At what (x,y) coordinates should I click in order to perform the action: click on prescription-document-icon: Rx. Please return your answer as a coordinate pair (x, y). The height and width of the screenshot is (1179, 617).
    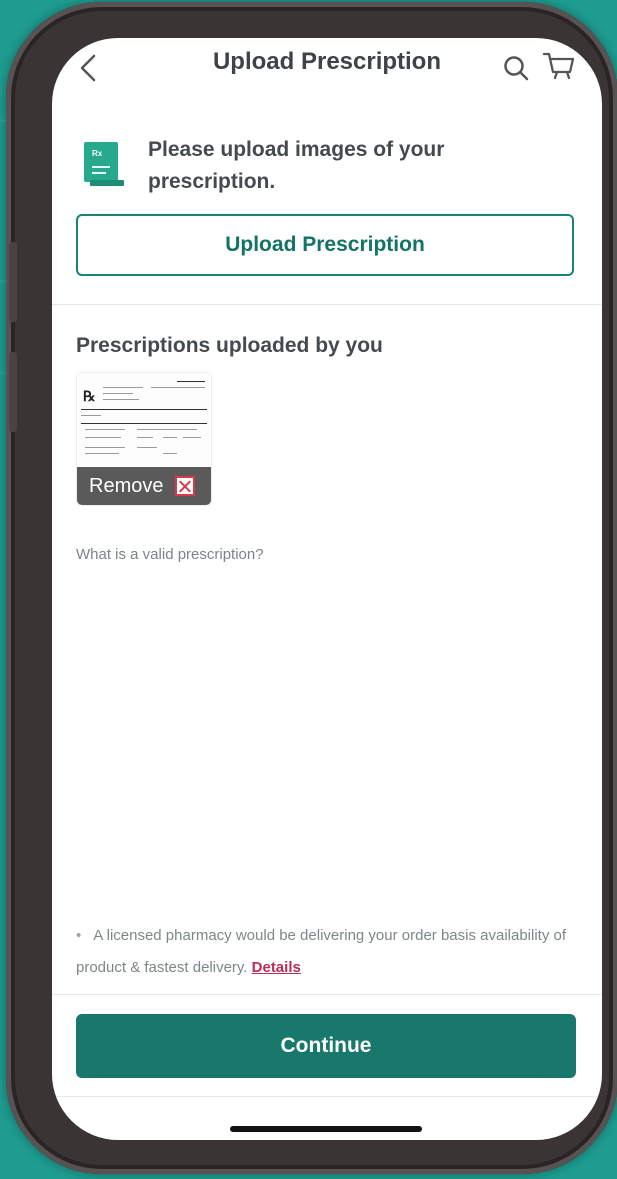
    Looking at the image, I should click on (104, 164).